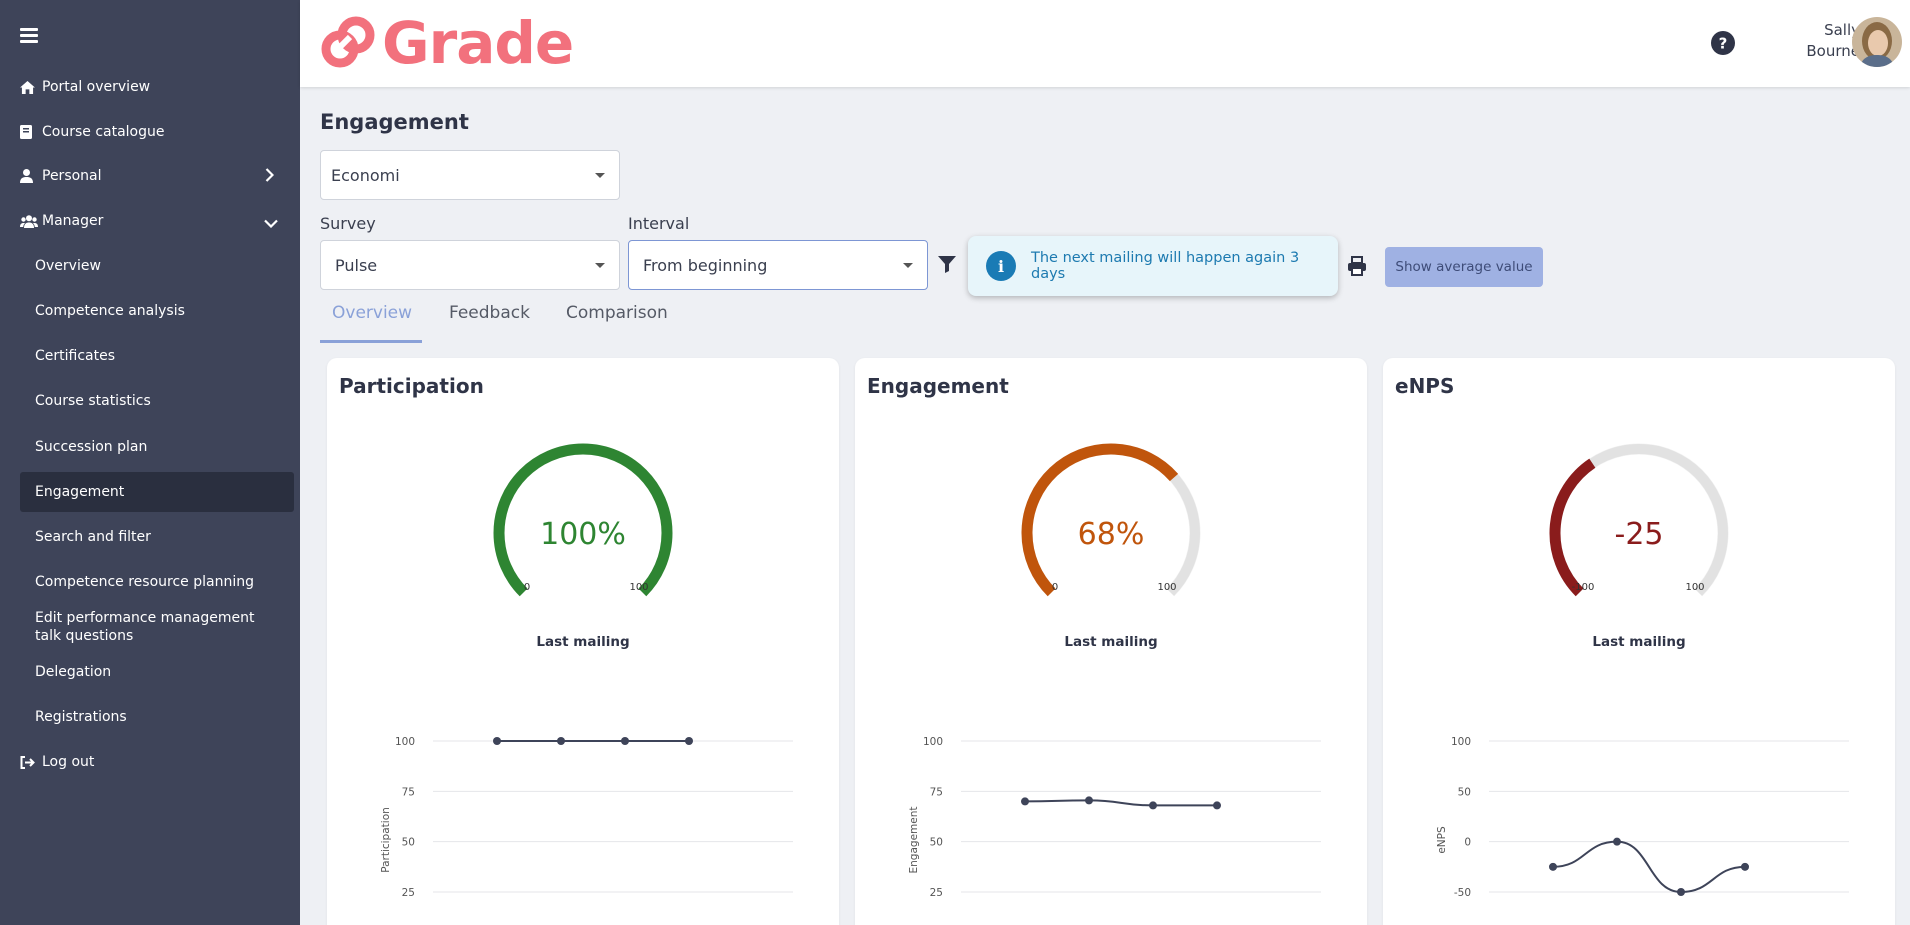 The image size is (1910, 925). I want to click on chevron-down-icon, so click(271, 224).